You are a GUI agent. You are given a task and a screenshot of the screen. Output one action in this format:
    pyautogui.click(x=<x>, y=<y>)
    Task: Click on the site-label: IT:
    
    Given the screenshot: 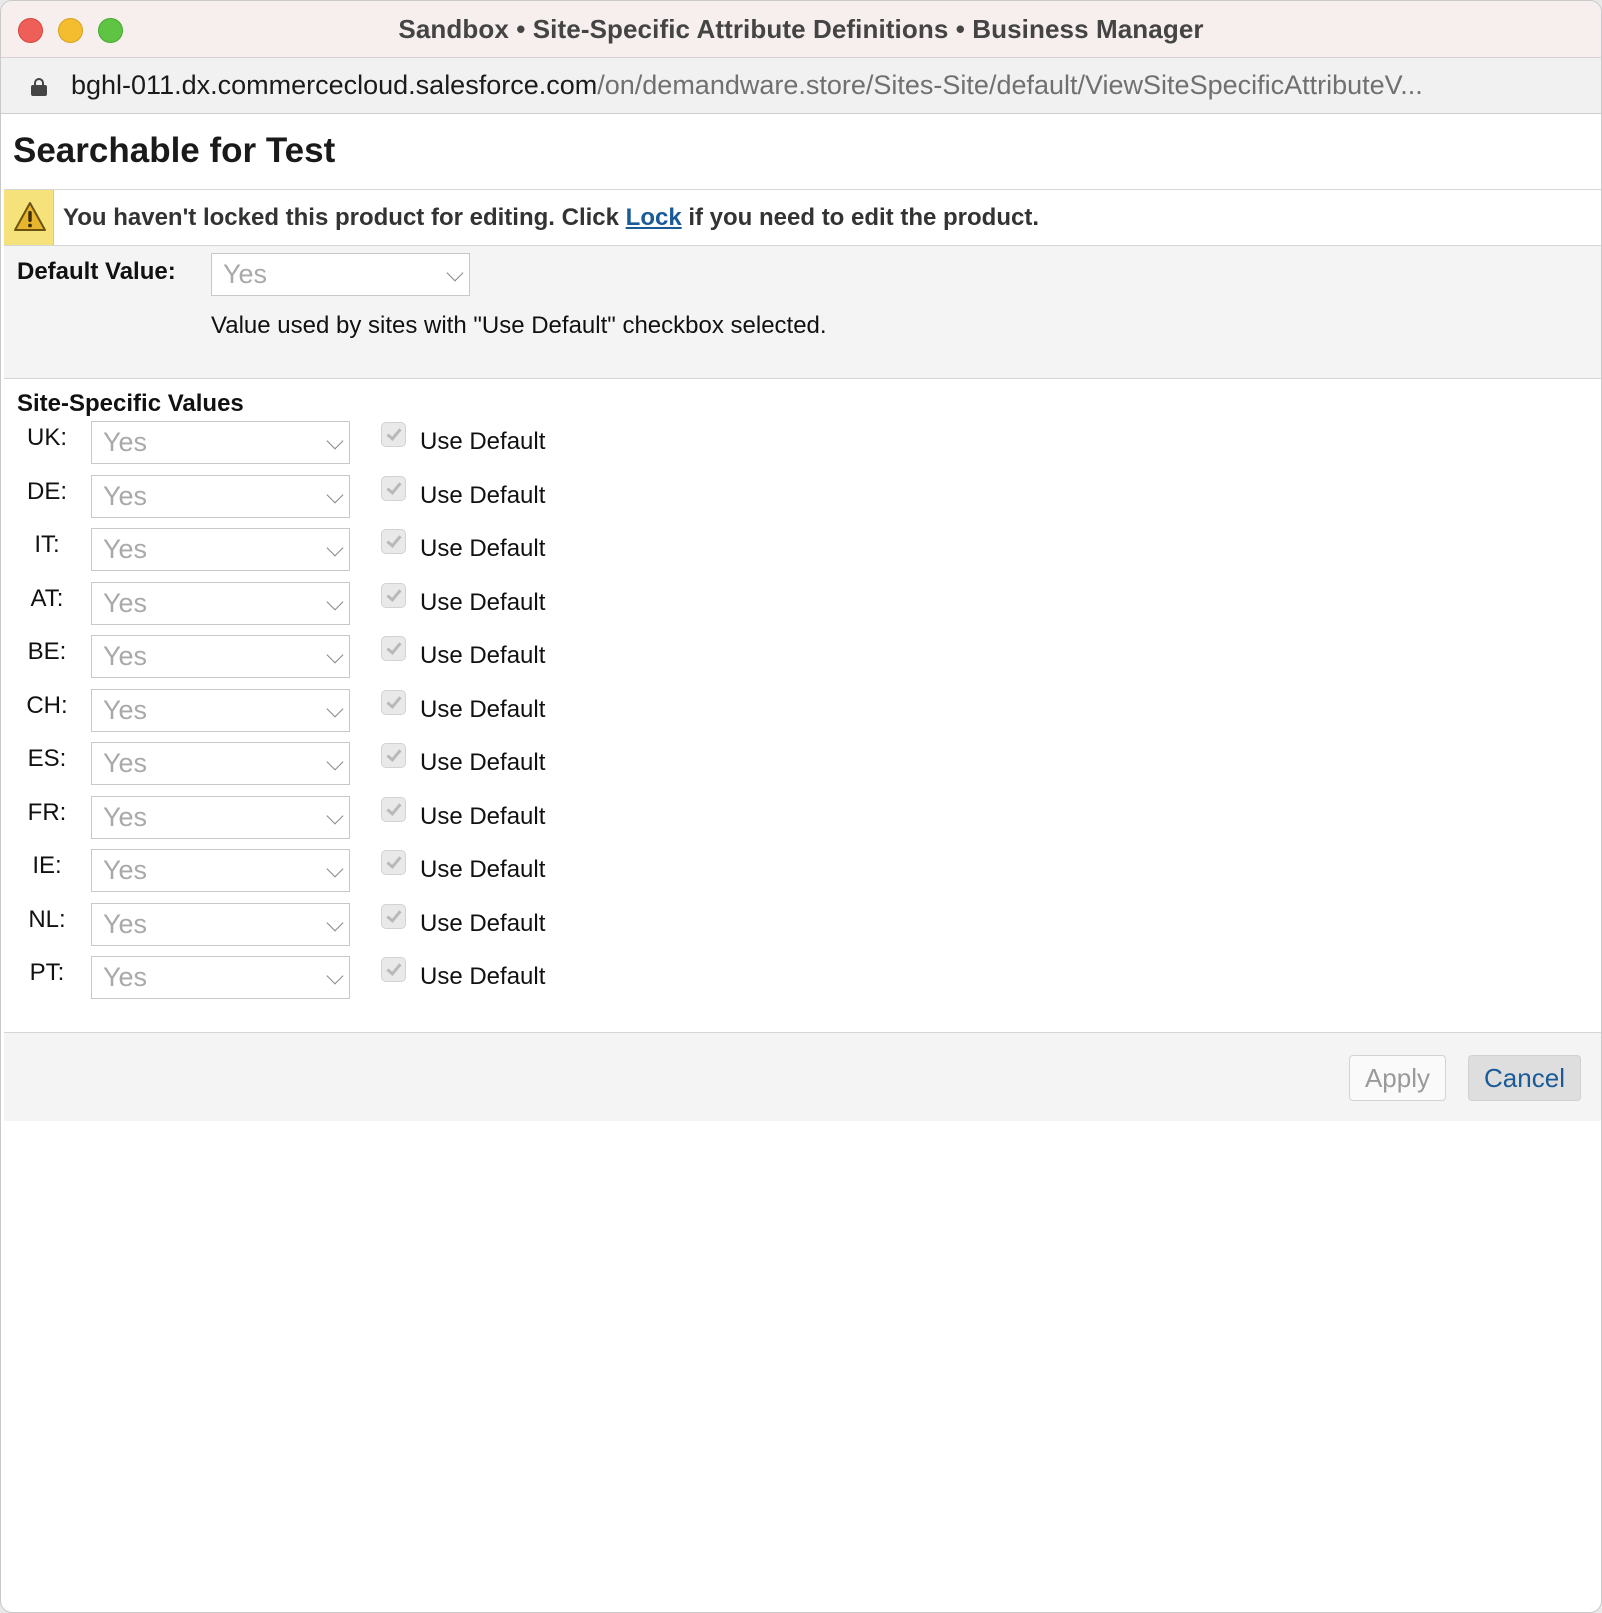 What is the action you would take?
    pyautogui.click(x=47, y=544)
    